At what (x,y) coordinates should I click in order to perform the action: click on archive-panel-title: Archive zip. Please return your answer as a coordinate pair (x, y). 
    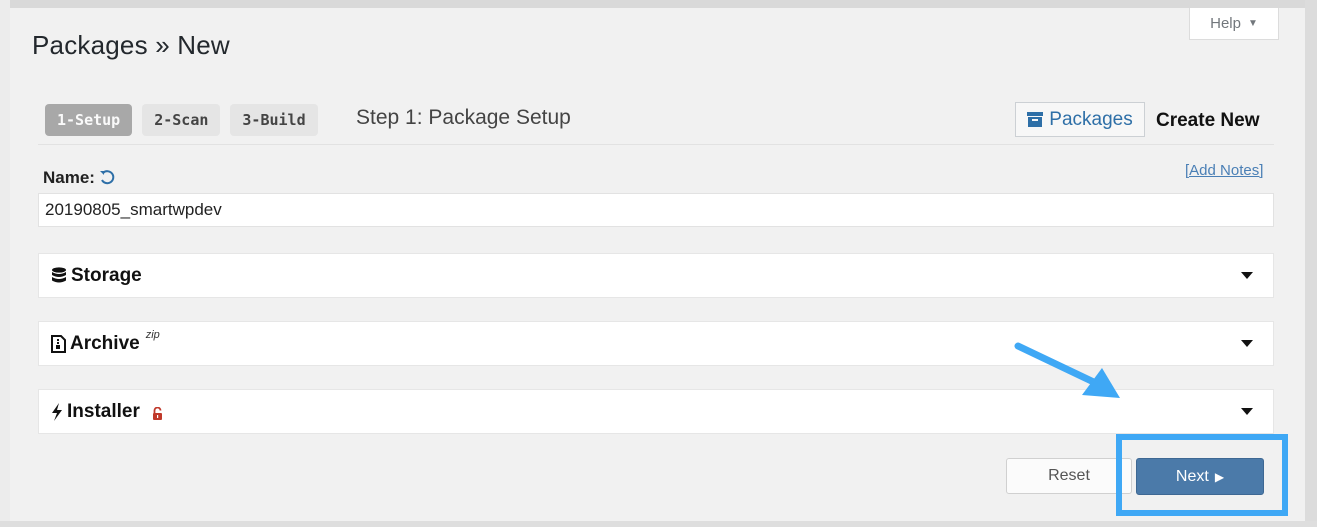
    Looking at the image, I should click on (105, 342).